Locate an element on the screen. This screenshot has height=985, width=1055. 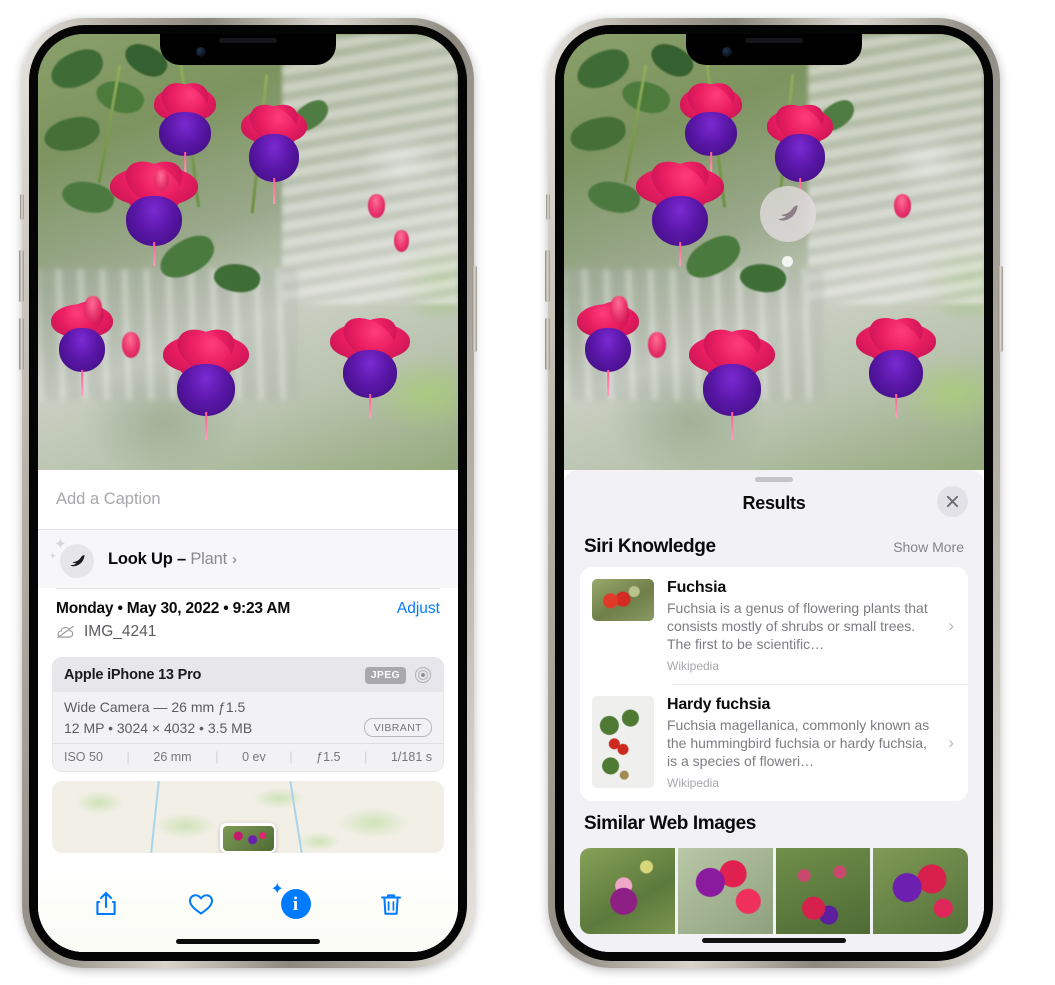
location-map is located at coordinates (248, 817).